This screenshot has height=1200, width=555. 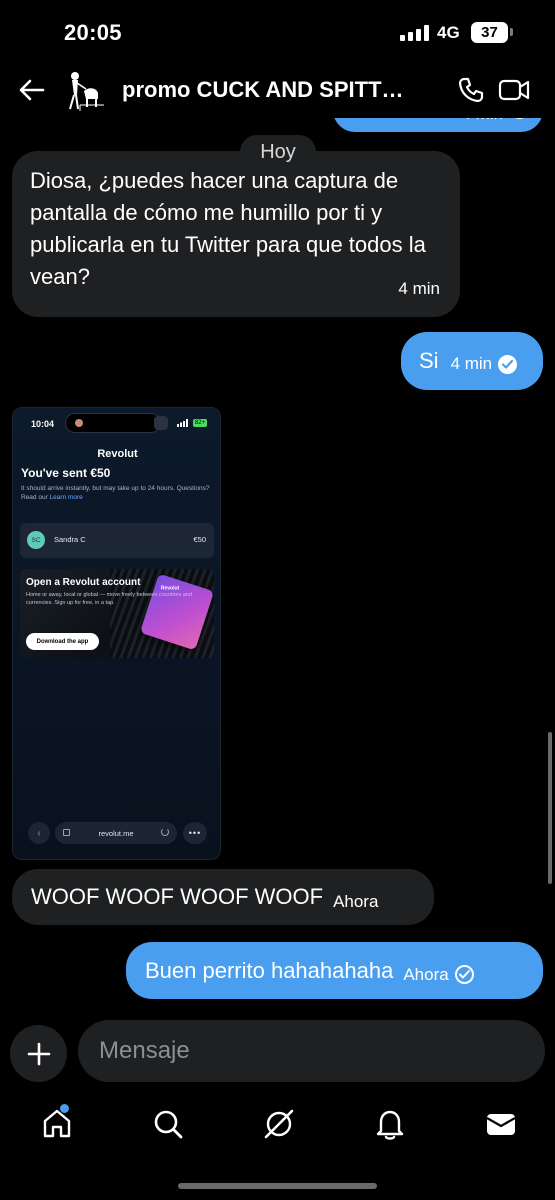 What do you see at coordinates (195, 833) in the screenshot?
I see `image-more-icon: •••` at bounding box center [195, 833].